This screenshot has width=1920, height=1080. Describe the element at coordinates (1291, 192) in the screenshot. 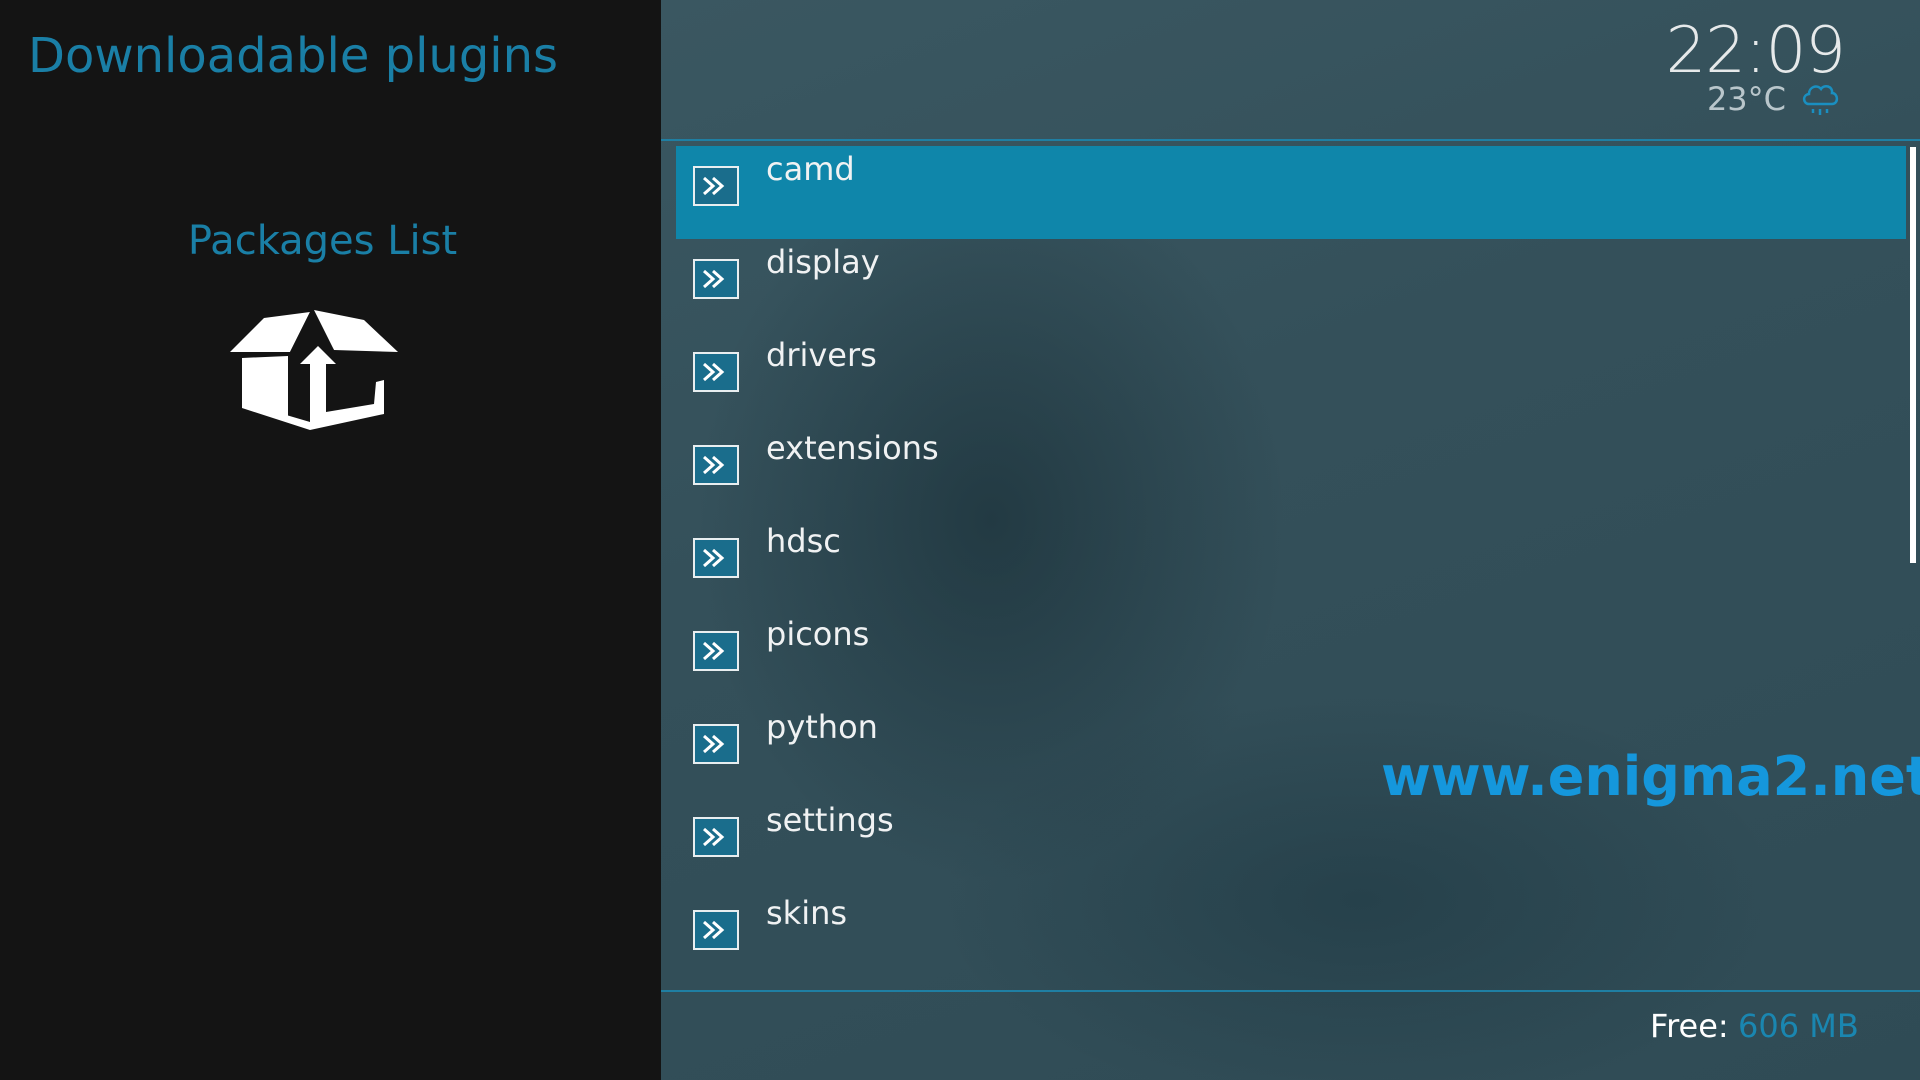

I see `list-item: camd` at that location.